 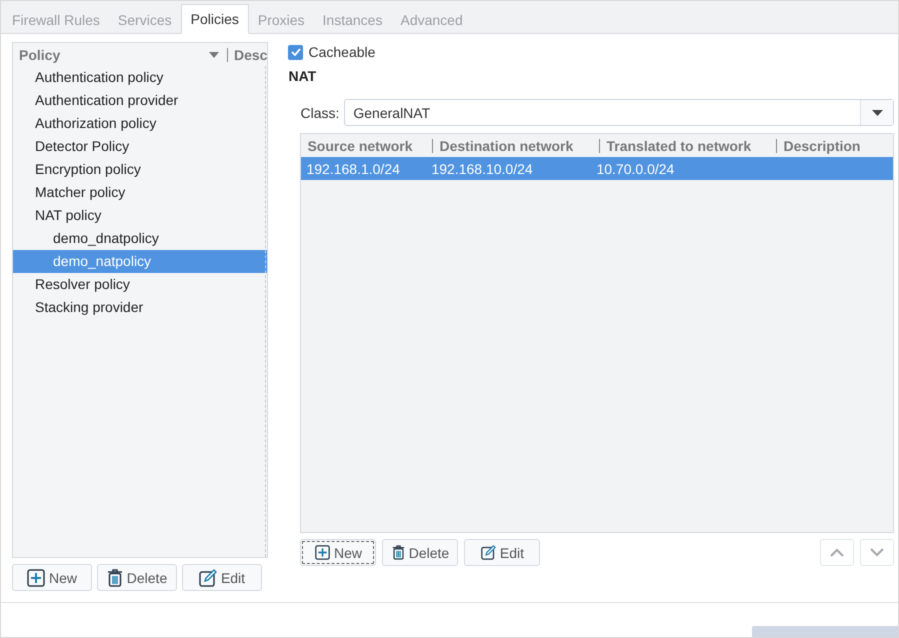 I want to click on tab: Policies, so click(x=214, y=19).